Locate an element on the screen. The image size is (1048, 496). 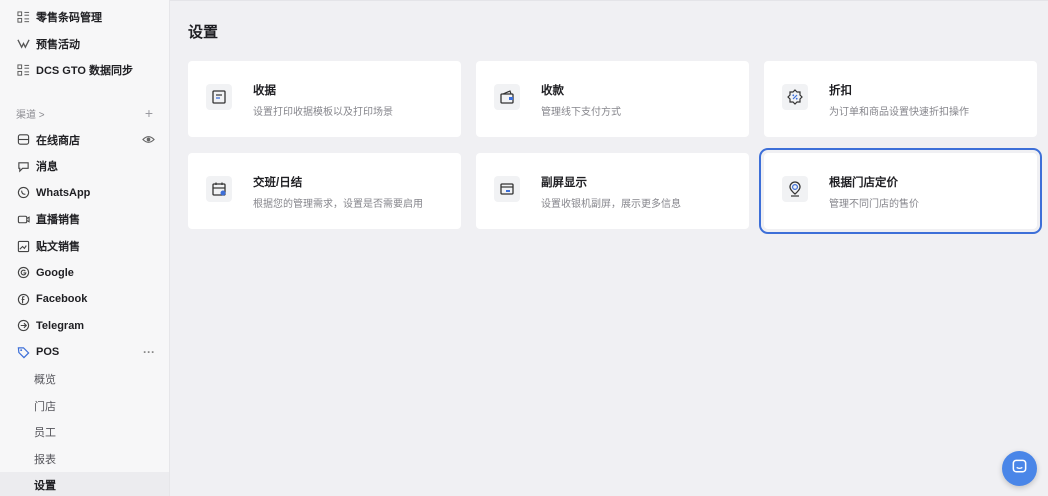
settings-card-secondary-screen: 副屏显示 设置收银机副屏，展示更多信息 is located at coordinates (612, 191).